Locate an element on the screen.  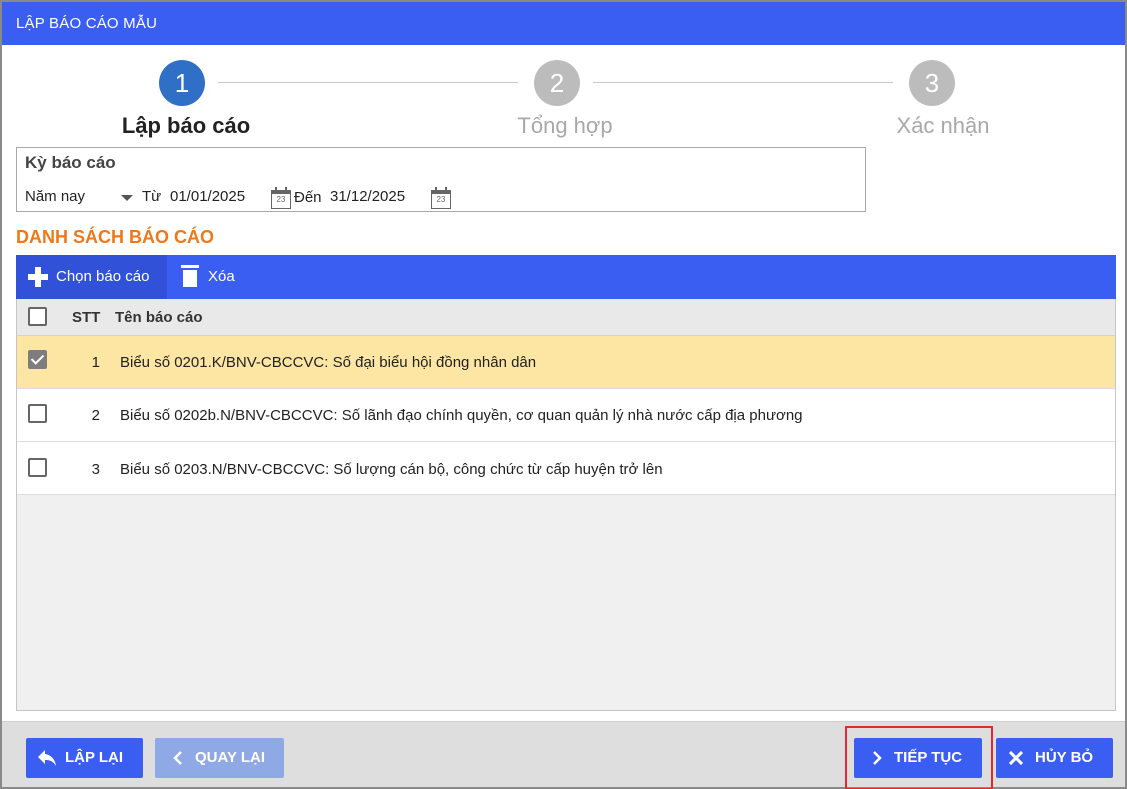
reset-label: LẬP LẠI is located at coordinates (94, 757).